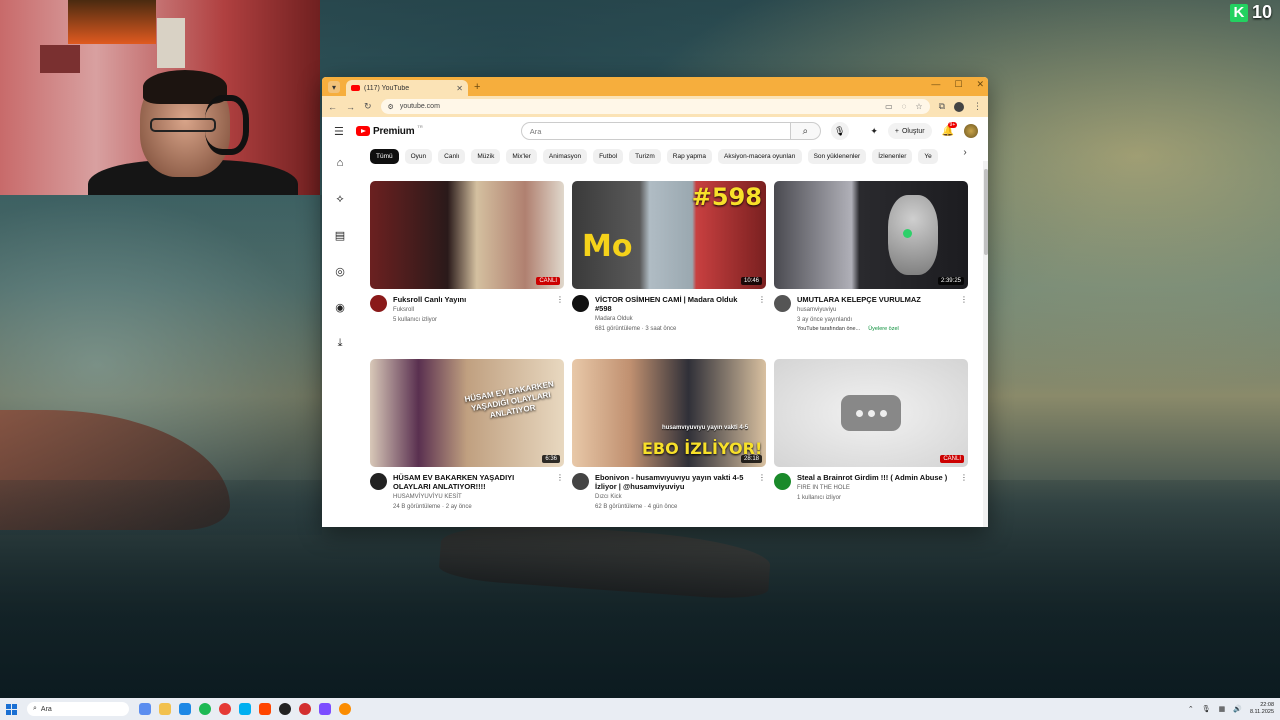 The image size is (1280, 720). What do you see at coordinates (332, 107) in the screenshot?
I see `back-icon: ←` at bounding box center [332, 107].